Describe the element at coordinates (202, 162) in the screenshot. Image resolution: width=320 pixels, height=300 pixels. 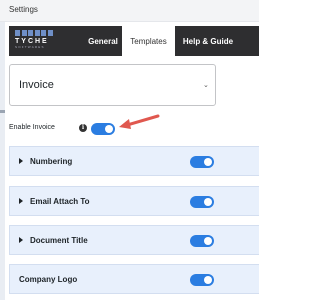
I see `numbering-toggle` at that location.